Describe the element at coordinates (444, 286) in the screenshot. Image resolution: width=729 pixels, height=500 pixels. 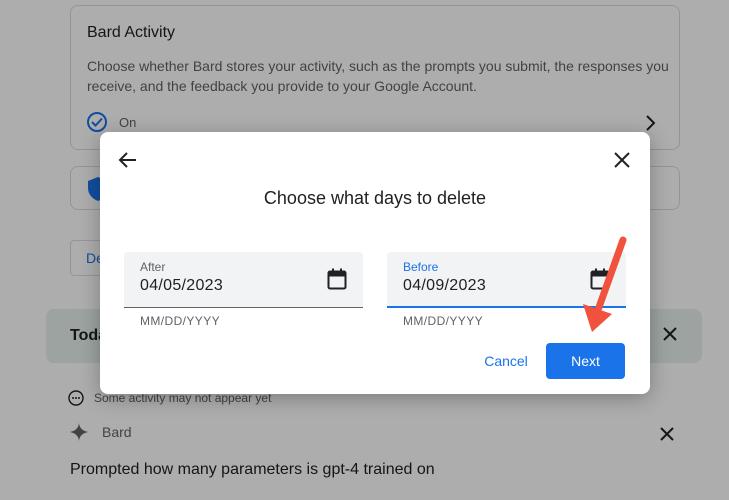
I see `before-date-value: 04/09/2023` at that location.